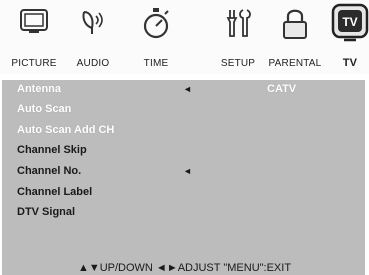  I want to click on tab-label: AUDIO, so click(93, 63).